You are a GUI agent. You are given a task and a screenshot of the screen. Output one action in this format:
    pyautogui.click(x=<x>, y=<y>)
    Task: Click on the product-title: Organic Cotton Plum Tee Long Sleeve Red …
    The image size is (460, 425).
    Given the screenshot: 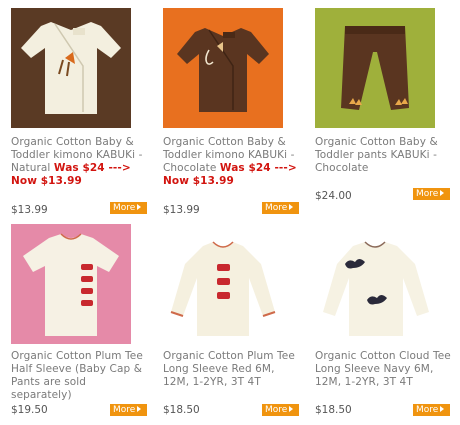 What is the action you would take?
    pyautogui.click(x=232, y=369)
    